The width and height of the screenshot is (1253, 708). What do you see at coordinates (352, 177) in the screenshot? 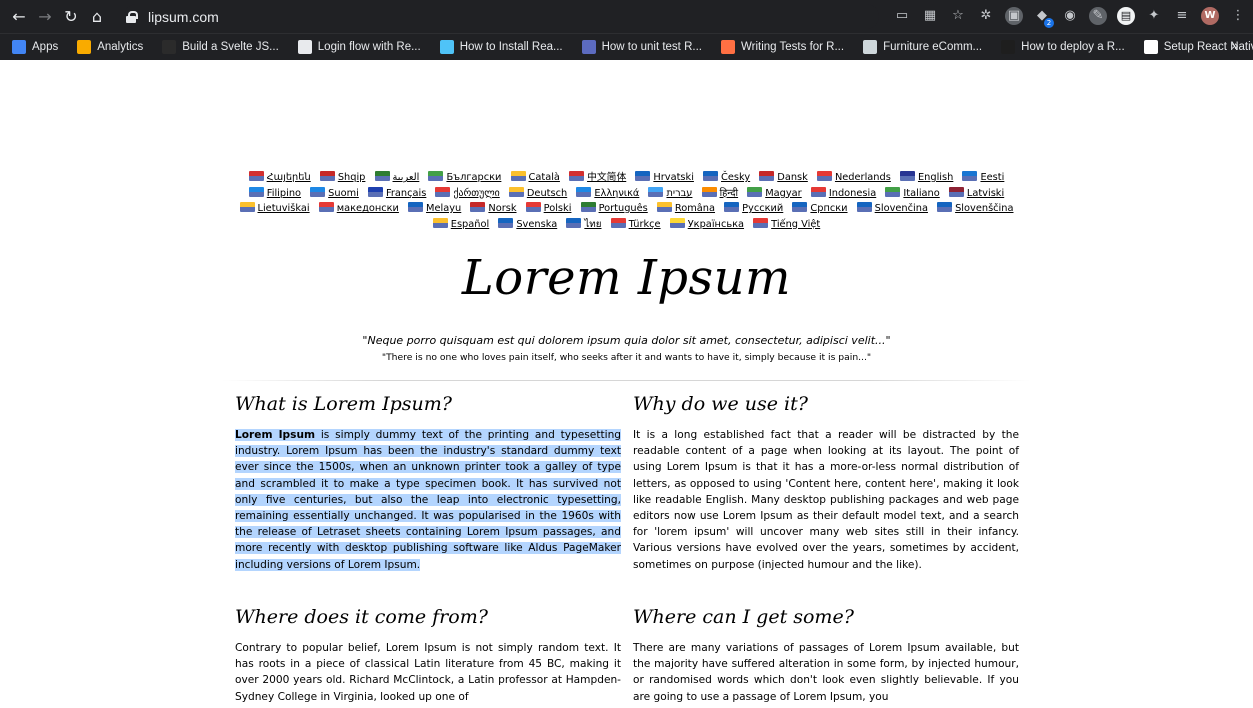
I see `language-label: Shqip` at bounding box center [352, 177].